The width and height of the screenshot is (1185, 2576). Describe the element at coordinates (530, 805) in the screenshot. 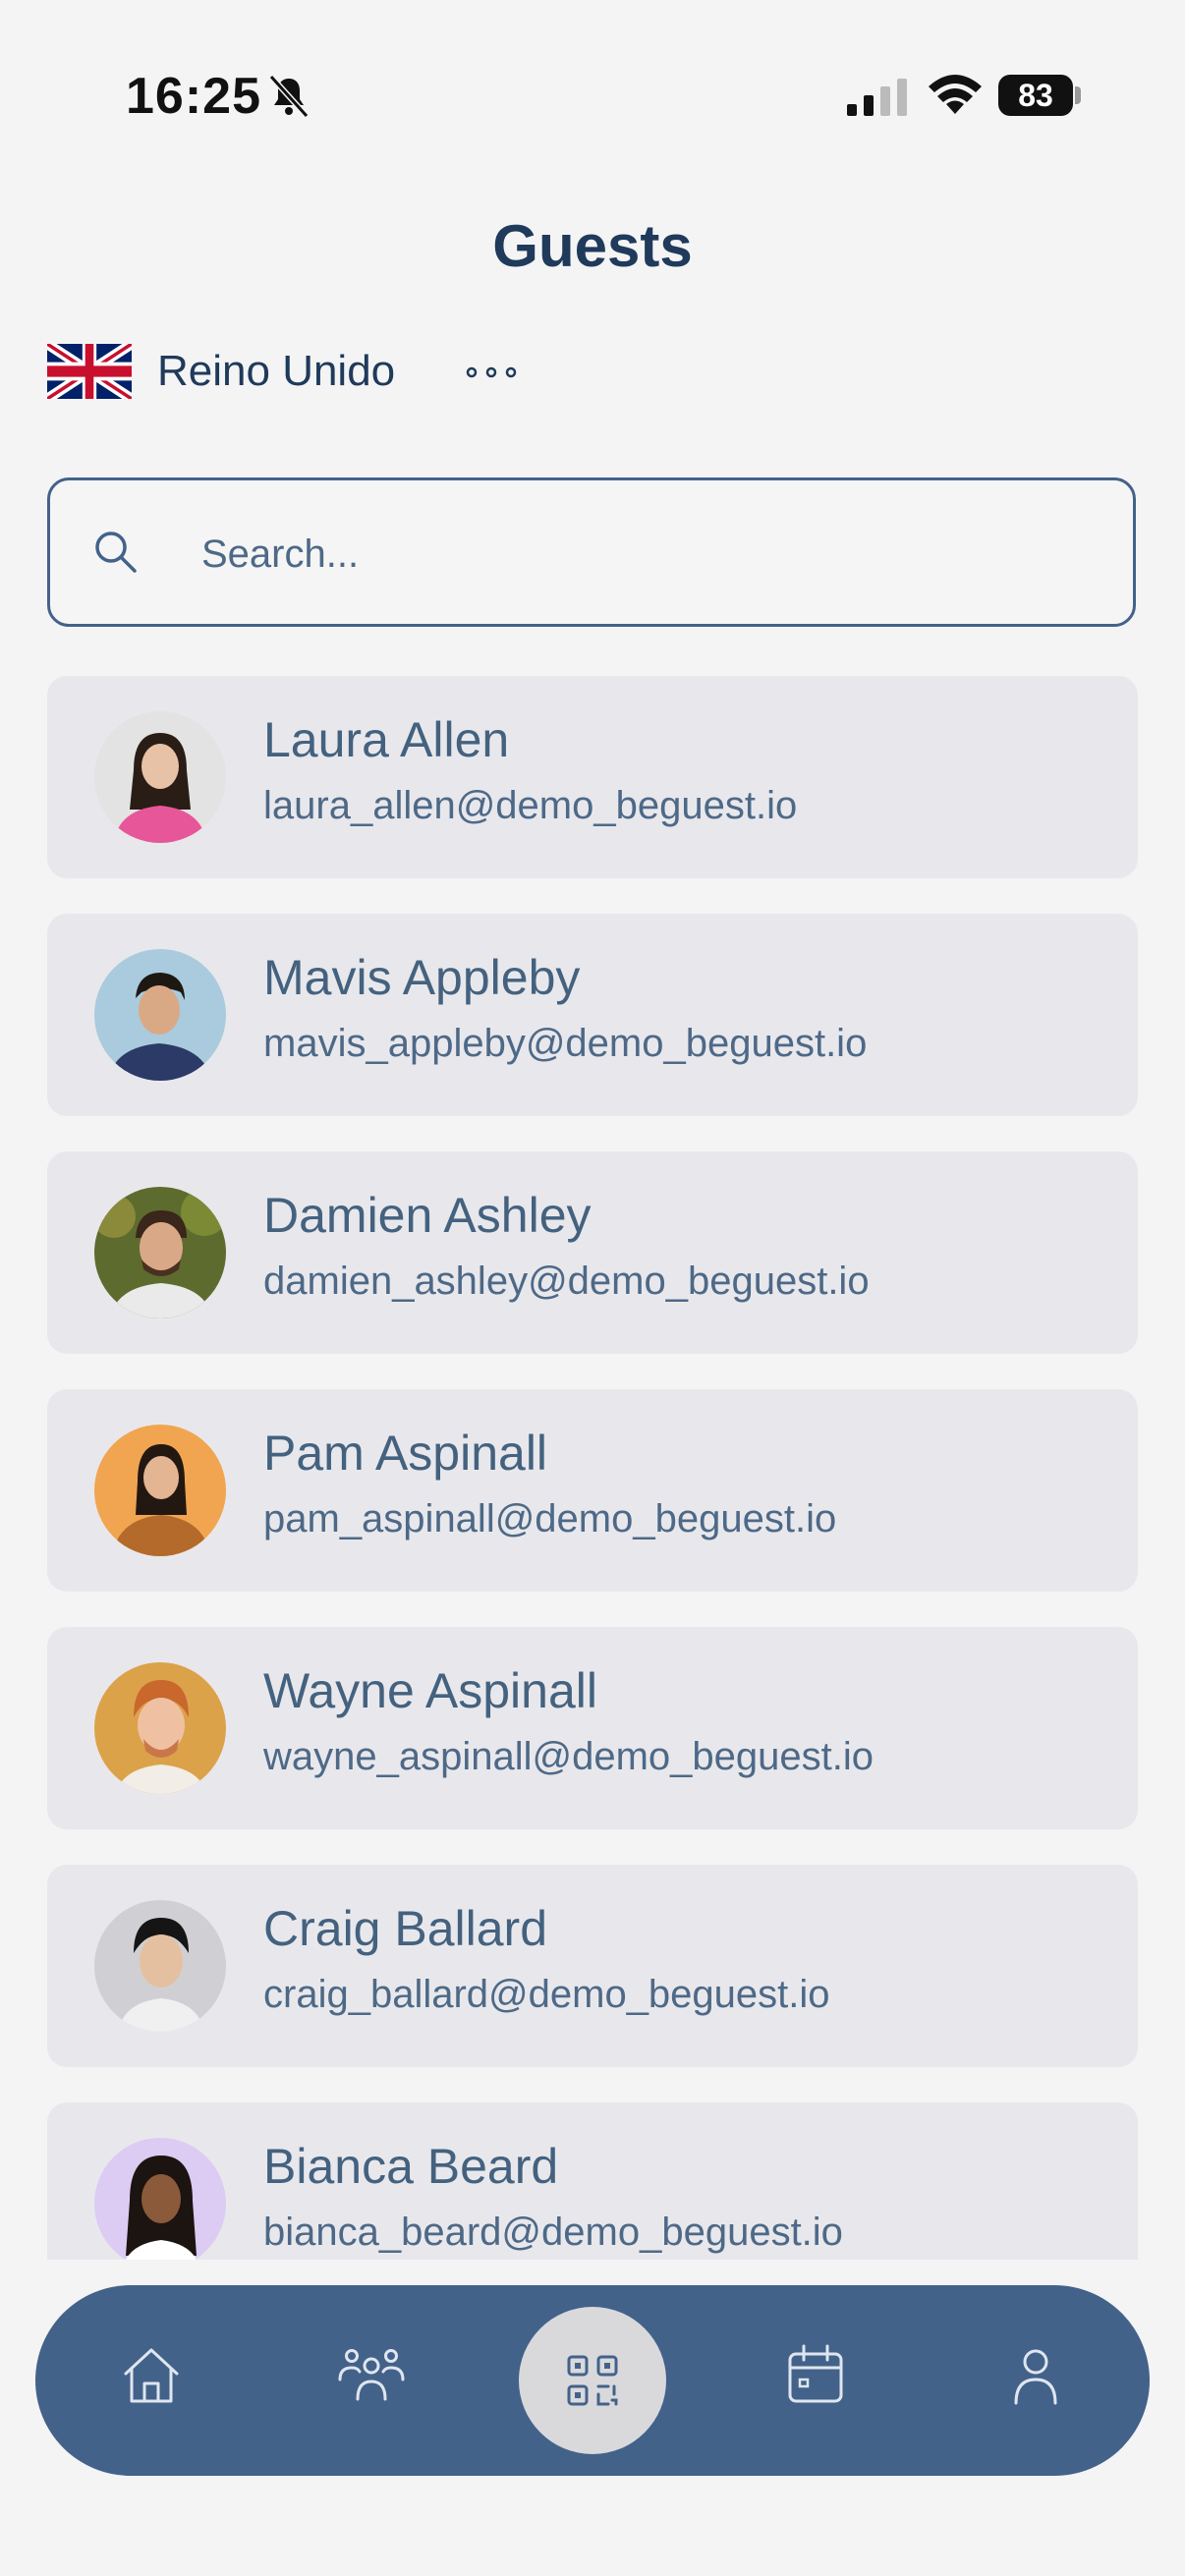

I see `guest-email: laura_allen@demo_beguest.io` at that location.